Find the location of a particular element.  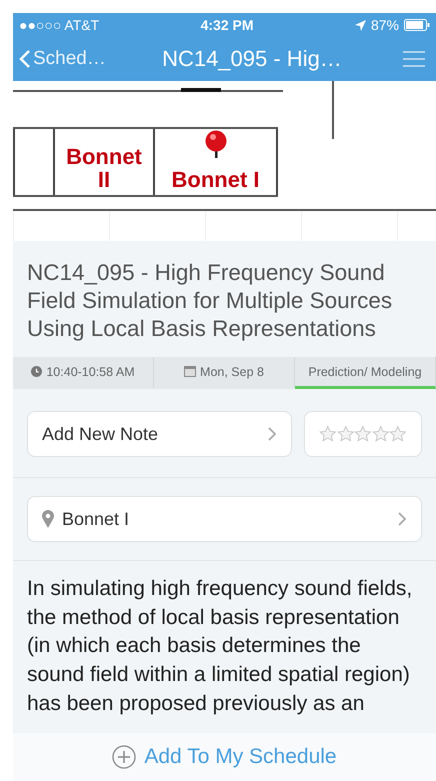

carrier-text: ●●○○○ AT&T is located at coordinates (59, 25).